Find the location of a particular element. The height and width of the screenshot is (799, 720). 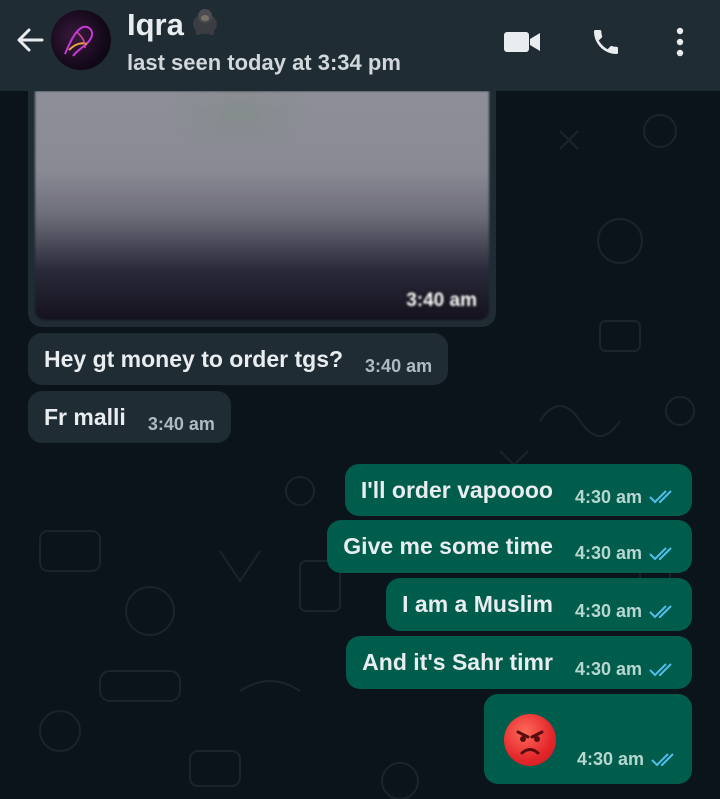

contact-name-row: Iqra is located at coordinates (173, 25).